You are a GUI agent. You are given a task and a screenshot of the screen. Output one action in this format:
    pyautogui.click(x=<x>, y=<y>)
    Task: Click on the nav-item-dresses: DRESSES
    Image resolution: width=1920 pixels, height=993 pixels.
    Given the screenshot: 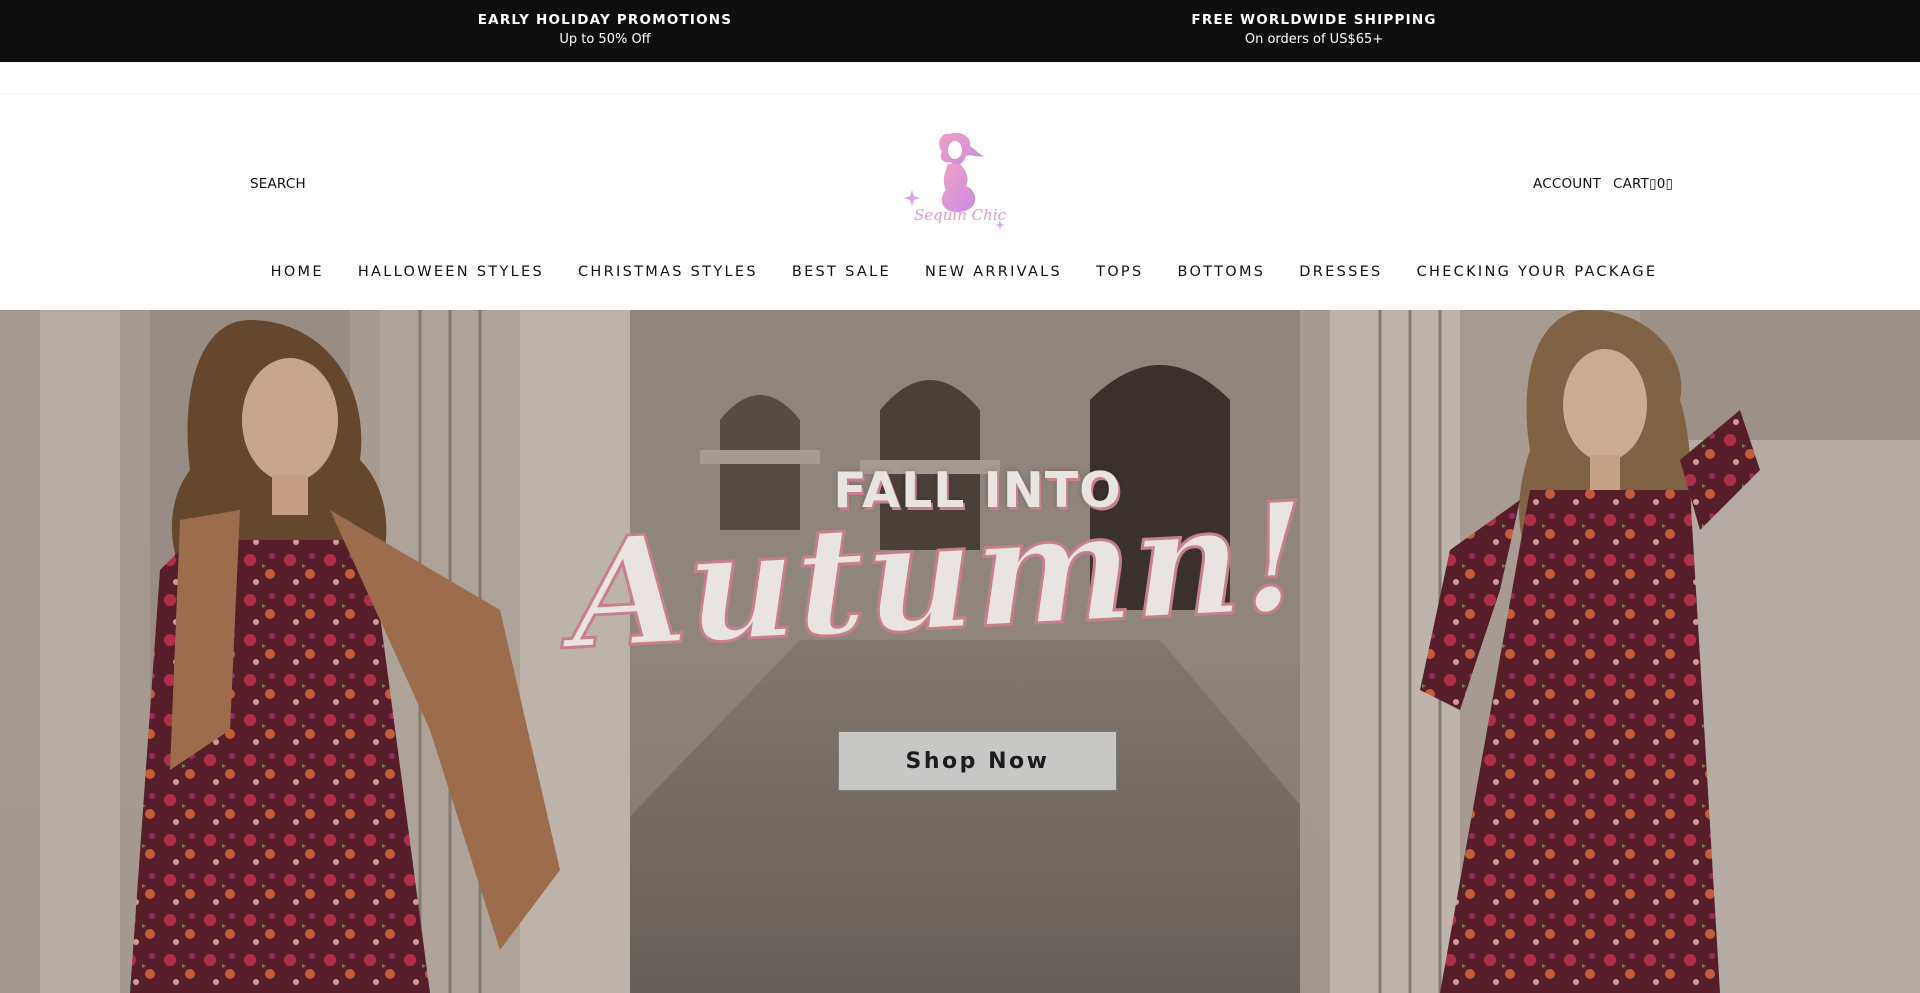 What is the action you would take?
    pyautogui.click(x=1340, y=272)
    